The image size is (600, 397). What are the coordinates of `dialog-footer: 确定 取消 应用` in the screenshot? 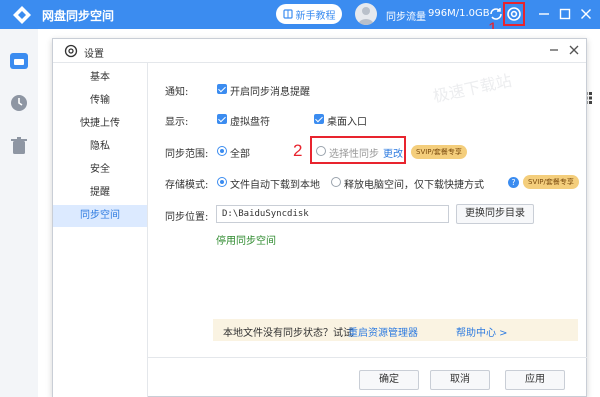 It's located at (367, 377).